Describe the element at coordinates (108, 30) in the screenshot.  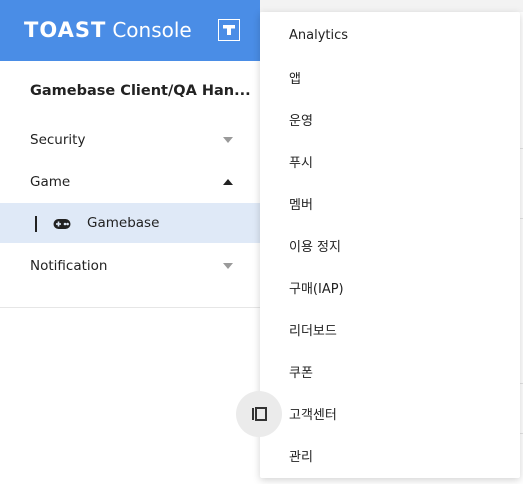
I see `toast-console-logo: TOAST Console` at that location.